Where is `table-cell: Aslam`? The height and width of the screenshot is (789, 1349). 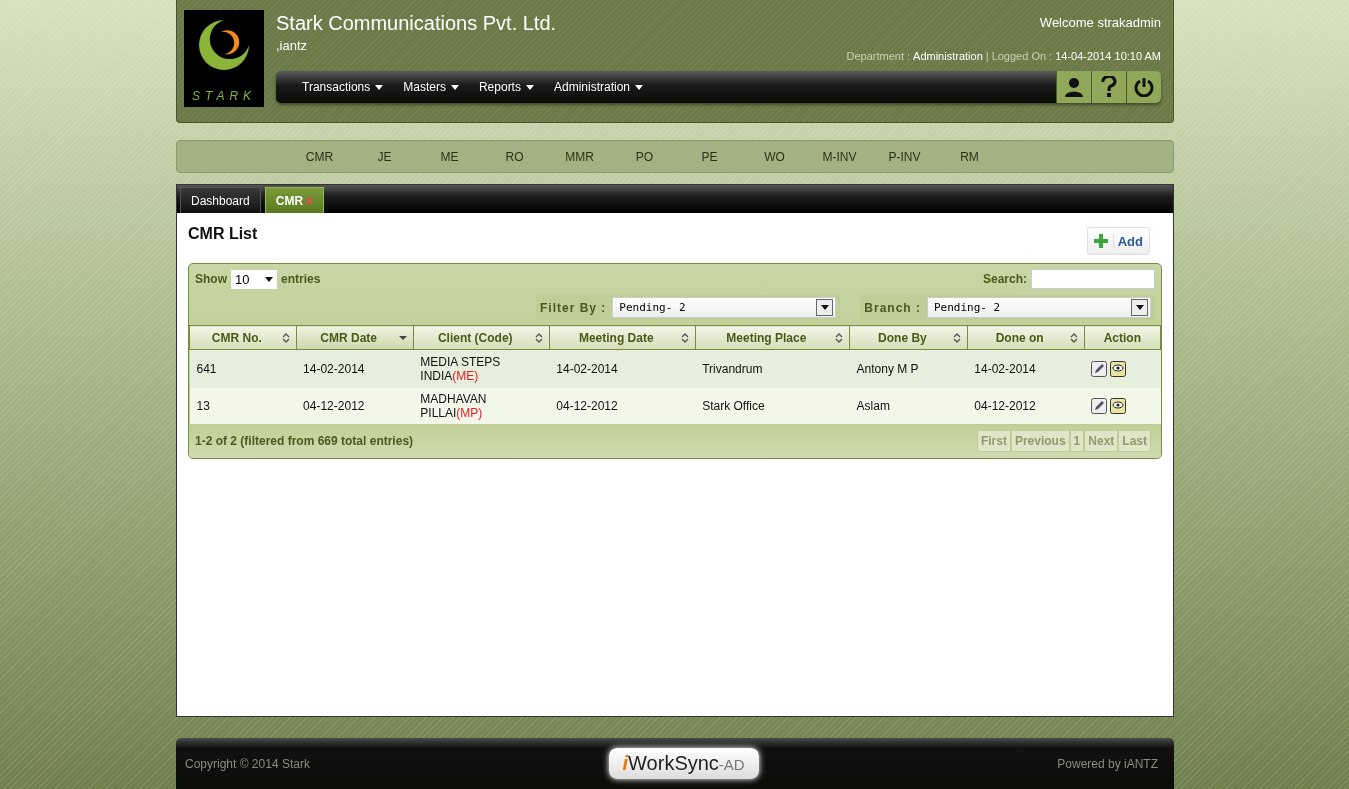
table-cell: Aslam is located at coordinates (908, 406).